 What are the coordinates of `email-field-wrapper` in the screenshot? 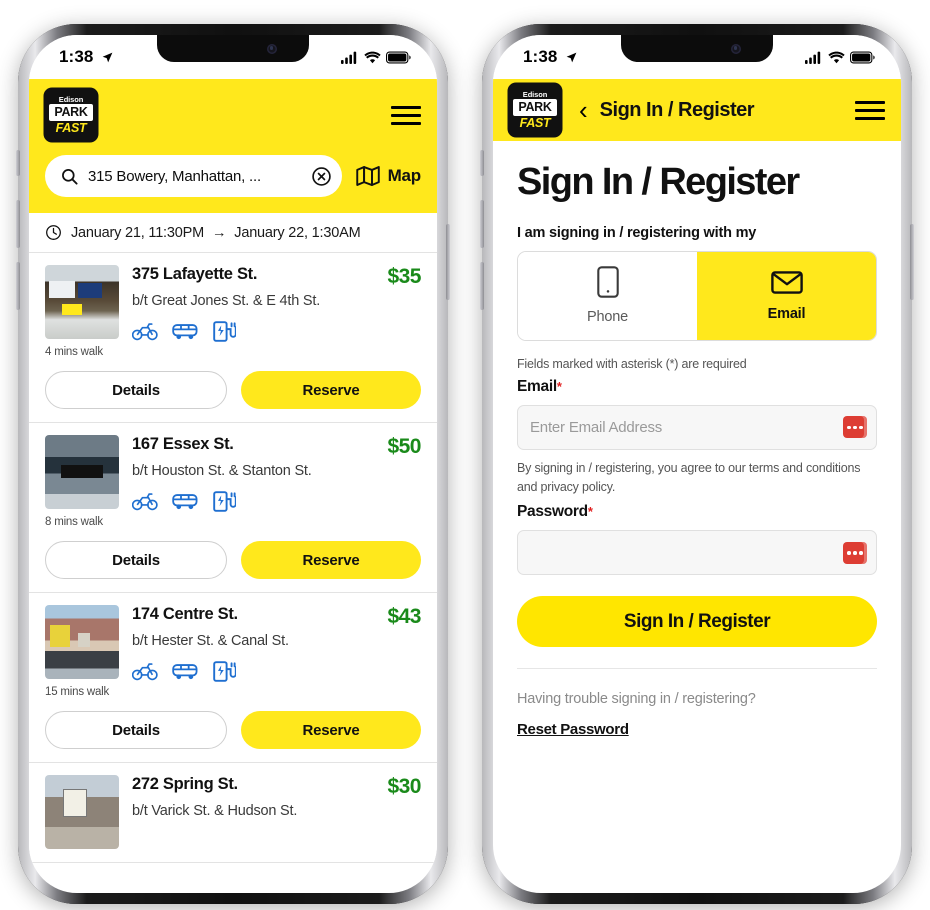 It's located at (697, 427).